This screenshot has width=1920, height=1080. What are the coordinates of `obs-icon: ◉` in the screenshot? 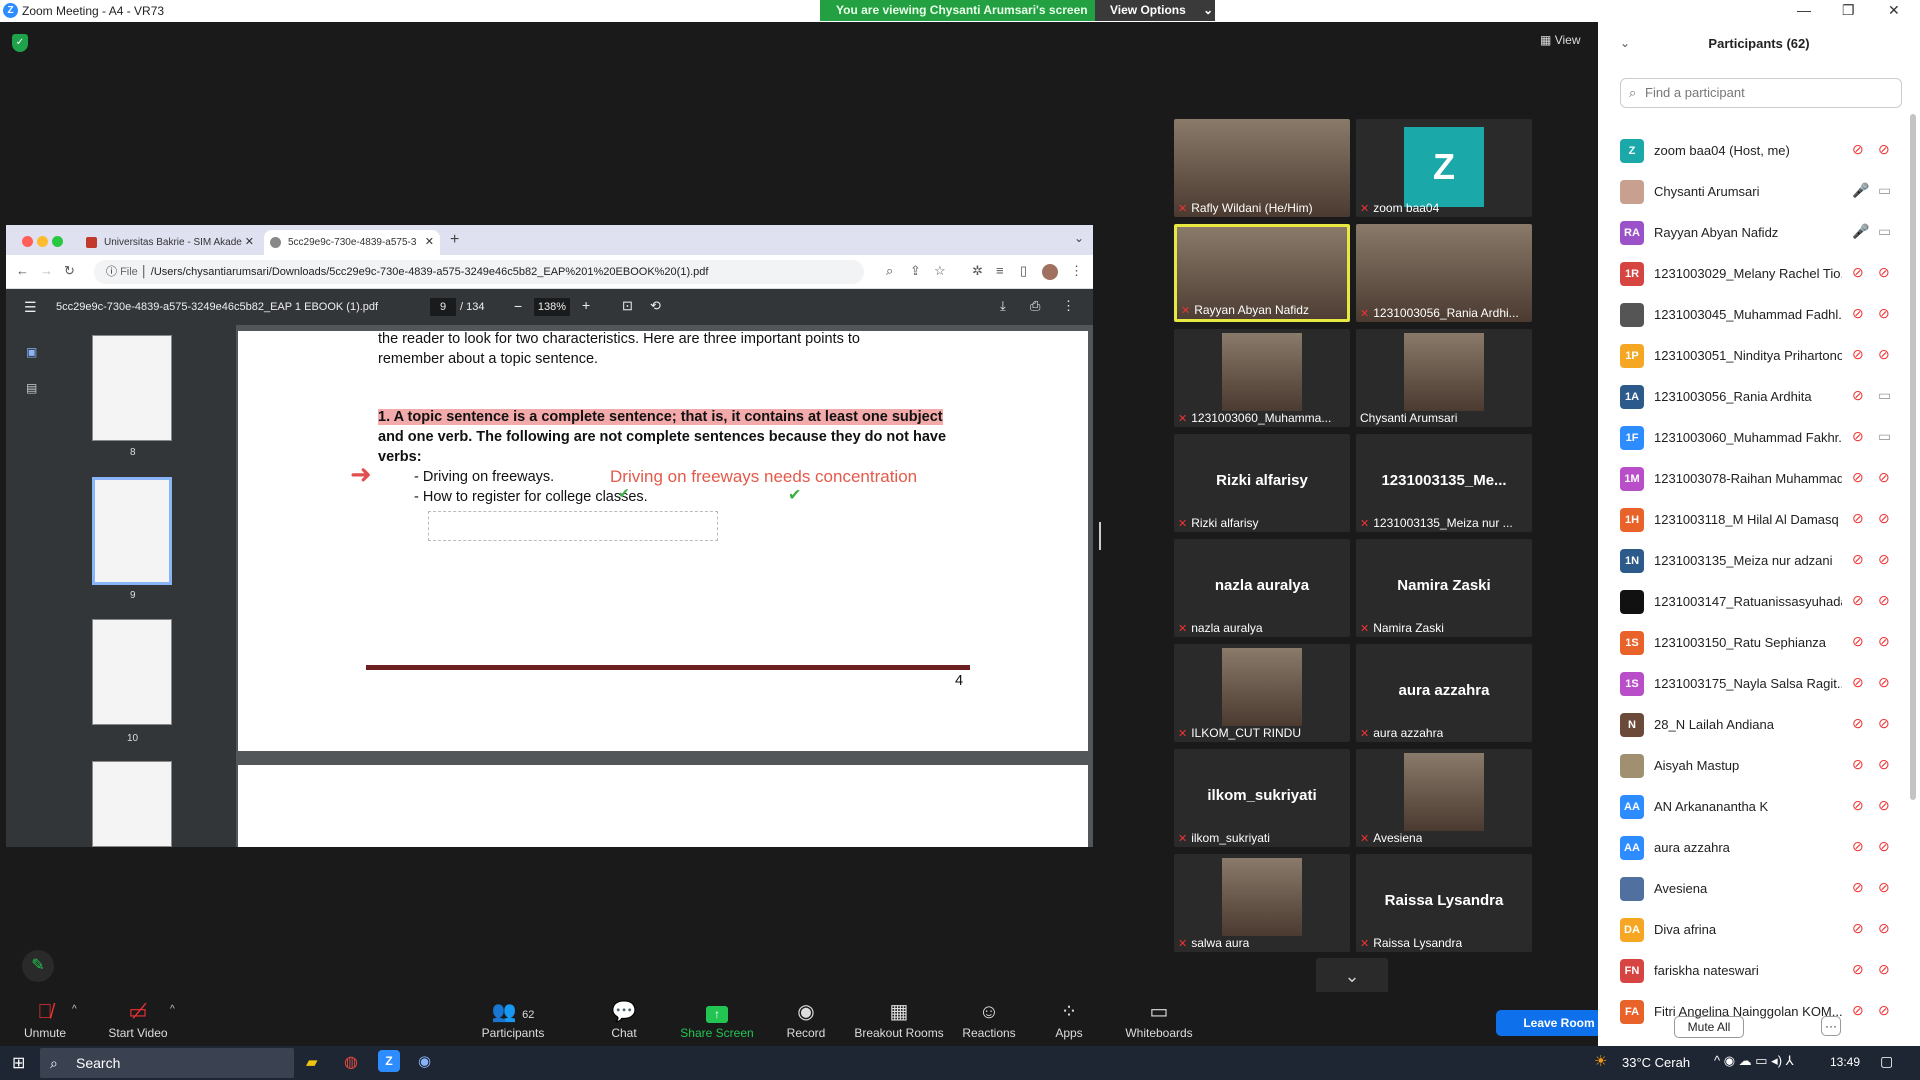 It's located at (424, 1061).